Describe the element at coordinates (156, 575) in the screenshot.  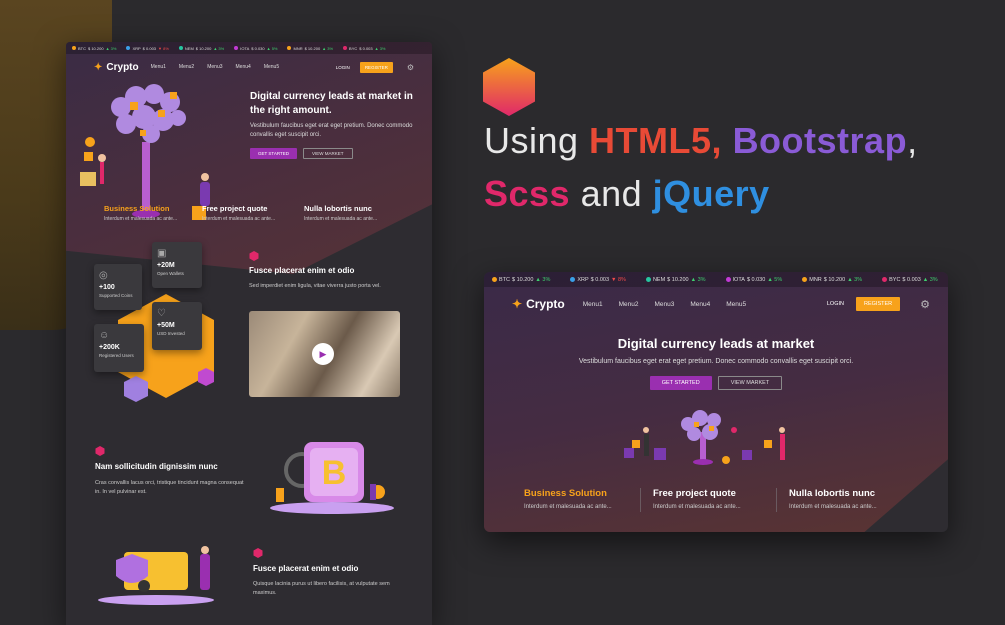
I see `security-illustration` at that location.